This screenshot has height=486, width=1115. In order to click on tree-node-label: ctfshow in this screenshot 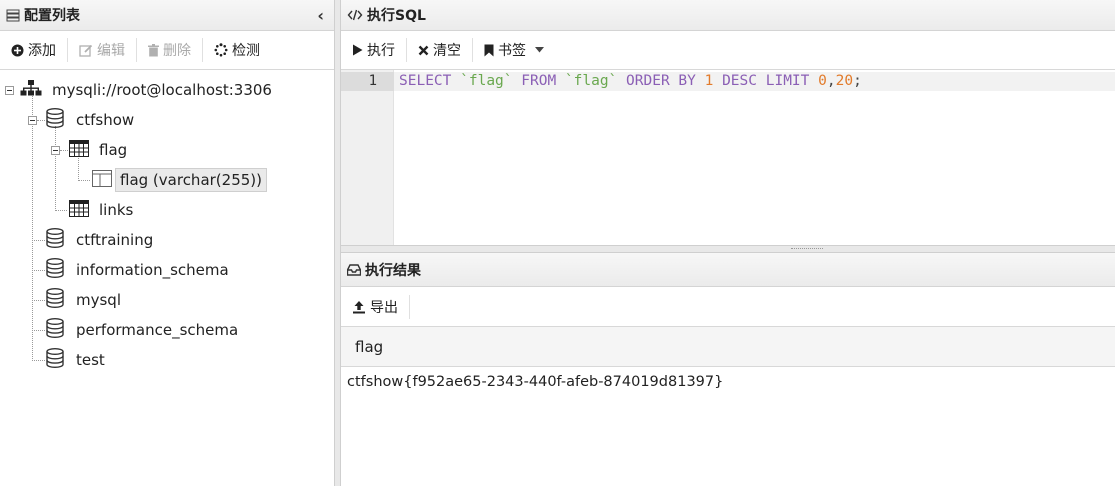, I will do `click(105, 120)`.